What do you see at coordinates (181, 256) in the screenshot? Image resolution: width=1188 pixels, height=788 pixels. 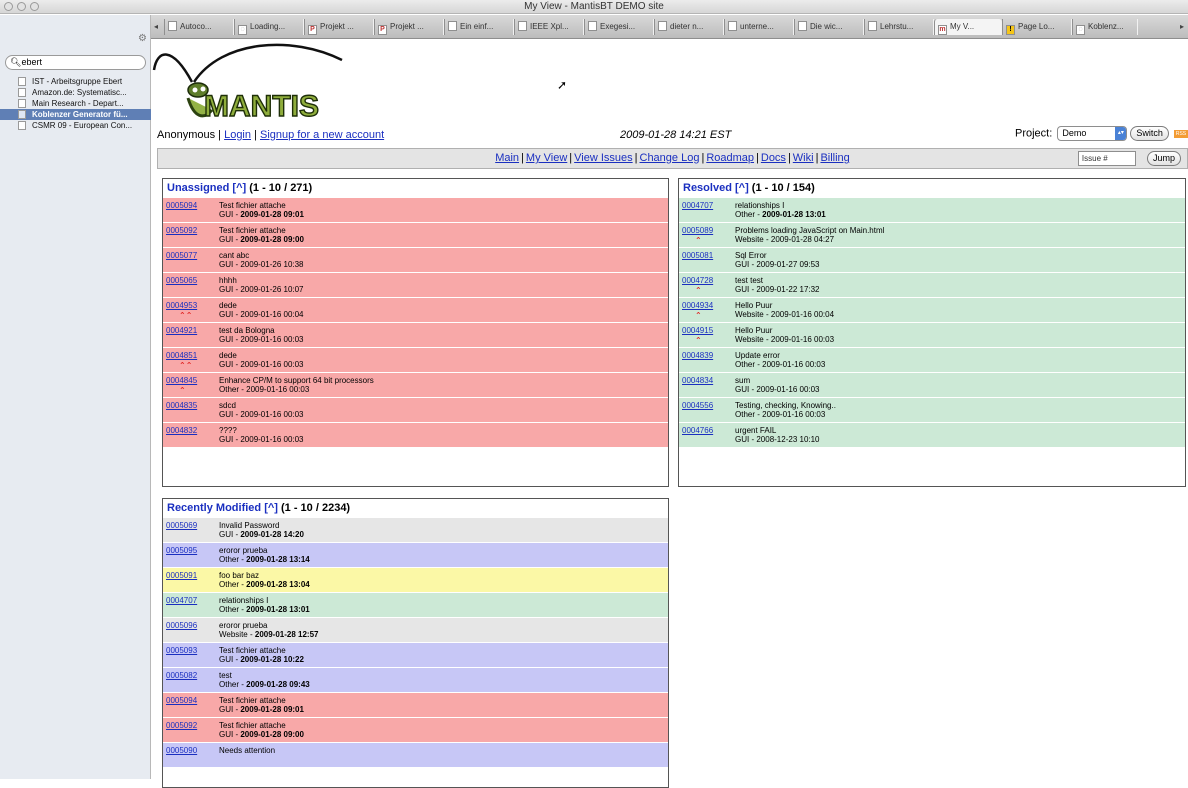 I see `issue-id-link: 0005077` at bounding box center [181, 256].